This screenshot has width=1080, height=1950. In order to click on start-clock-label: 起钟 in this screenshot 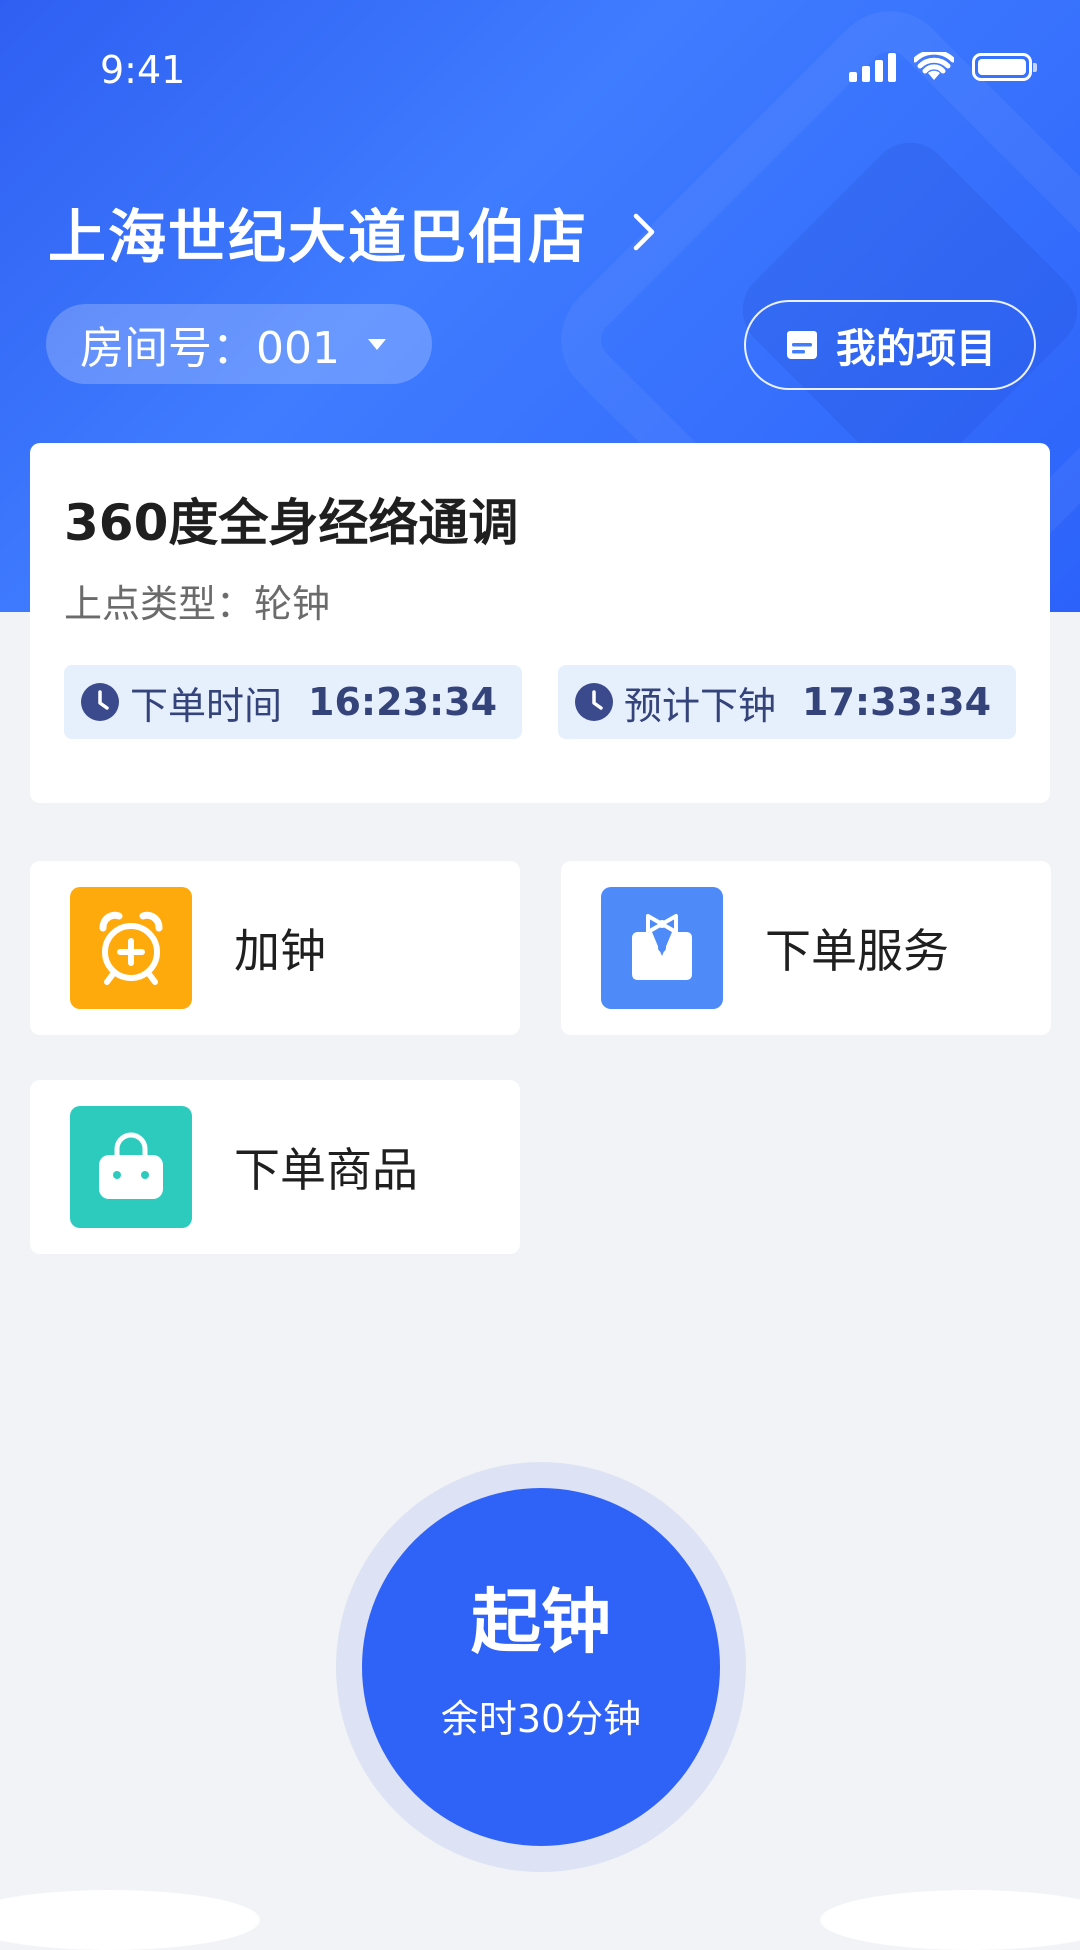, I will do `click(541, 1621)`.